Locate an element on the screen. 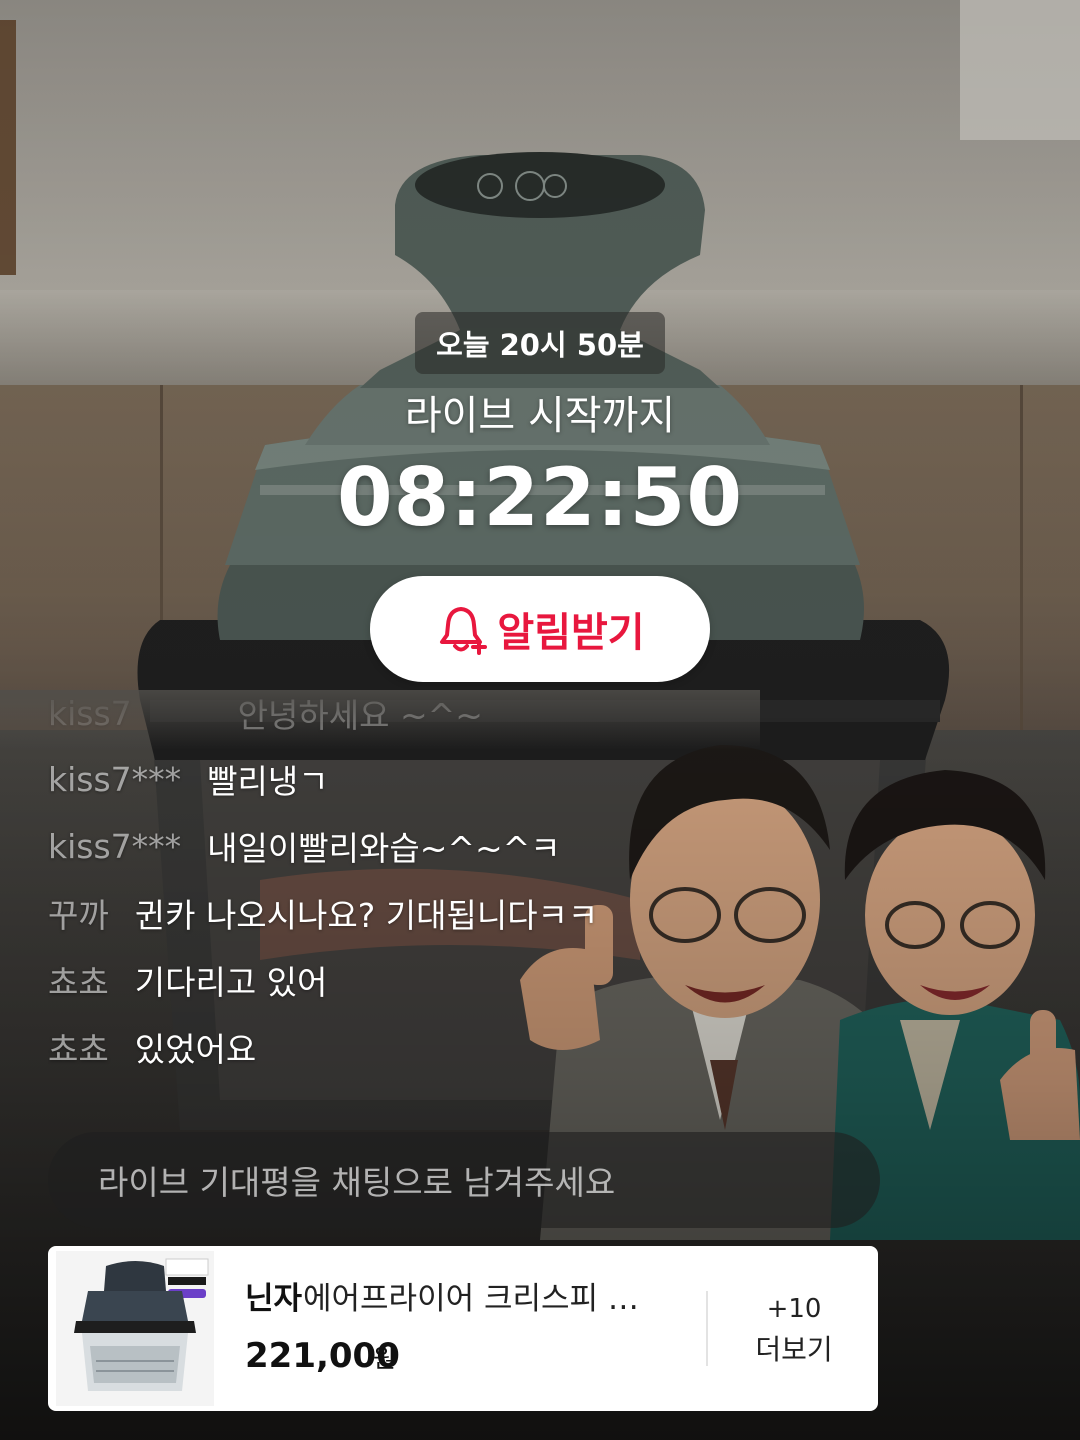 Image resolution: width=1080 pixels, height=1440 pixels. chat-message: 쵸쵸 있었어요 is located at coordinates (152, 1047).